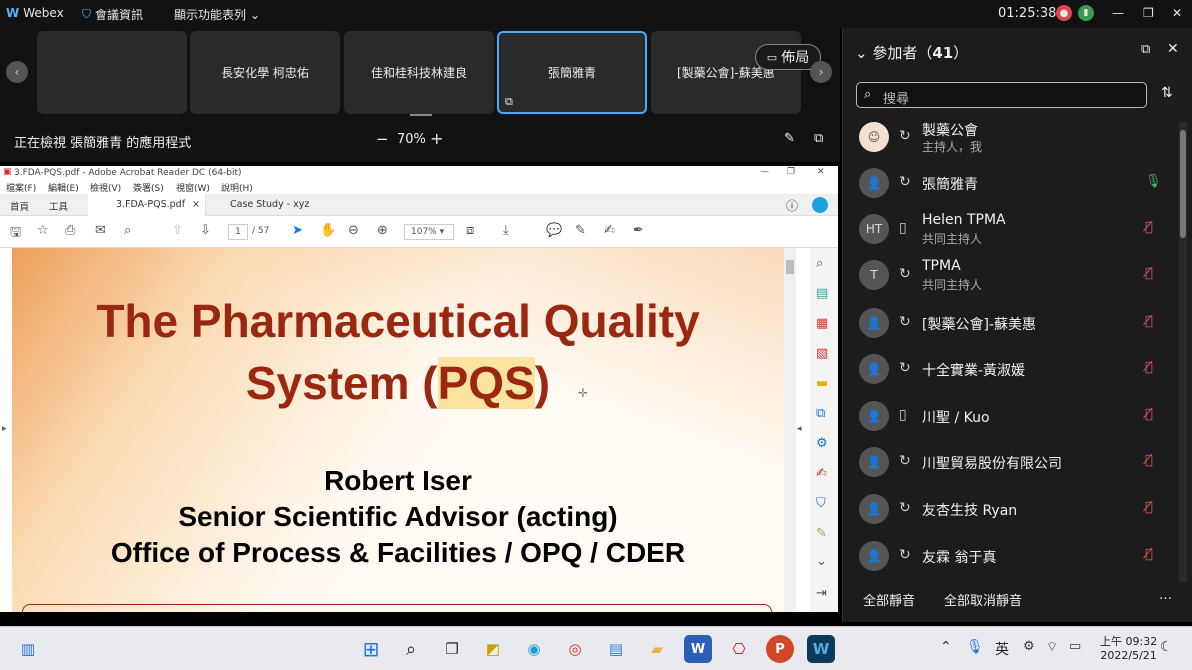 The height and width of the screenshot is (670, 1192). I want to click on zoom-in-button: +, so click(436, 138).